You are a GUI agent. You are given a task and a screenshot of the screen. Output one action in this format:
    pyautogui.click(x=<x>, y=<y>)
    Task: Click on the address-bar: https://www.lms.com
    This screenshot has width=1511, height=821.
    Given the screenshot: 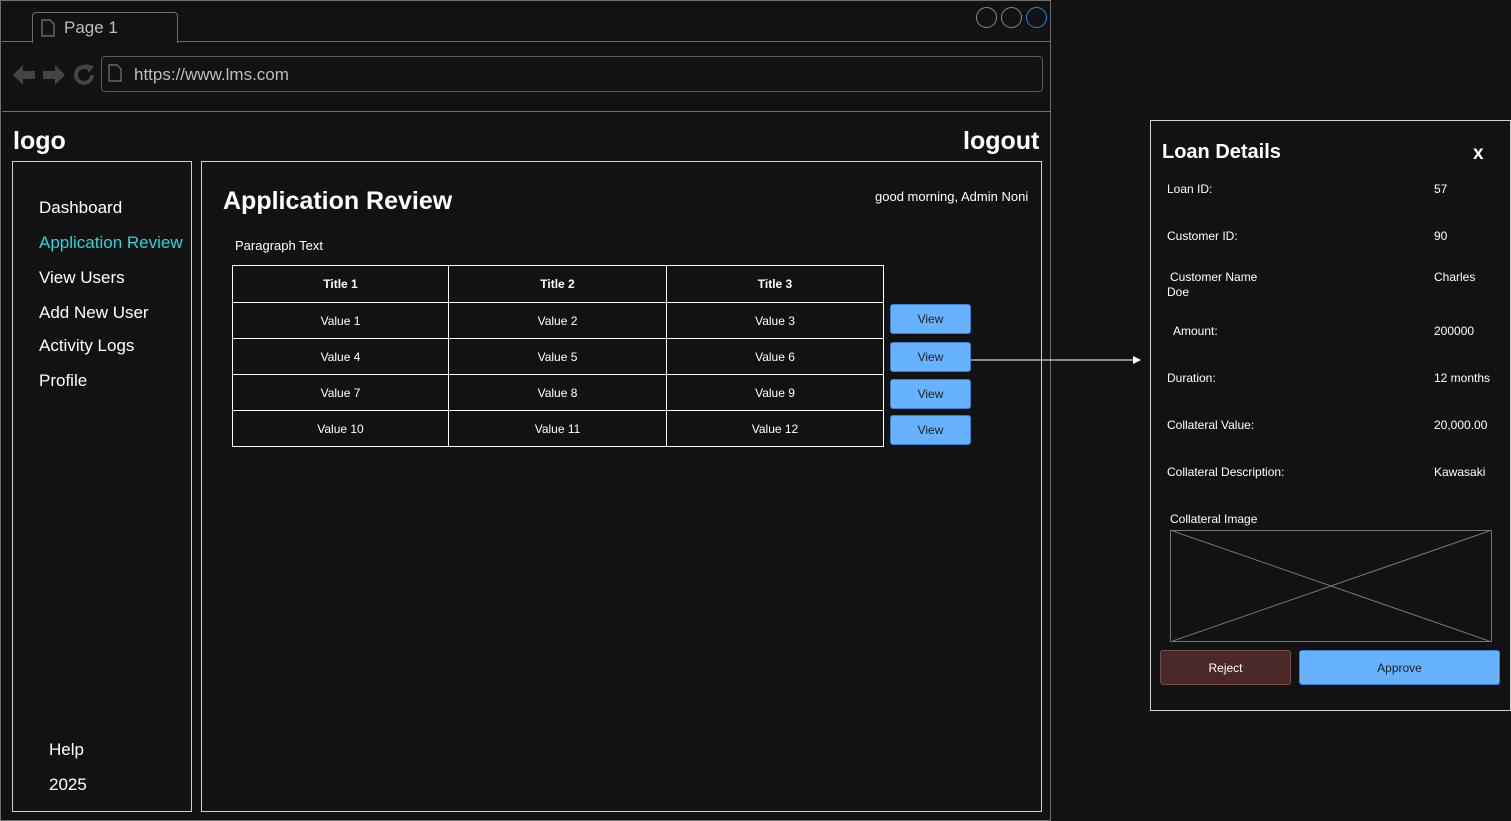 What is the action you would take?
    pyautogui.click(x=572, y=74)
    